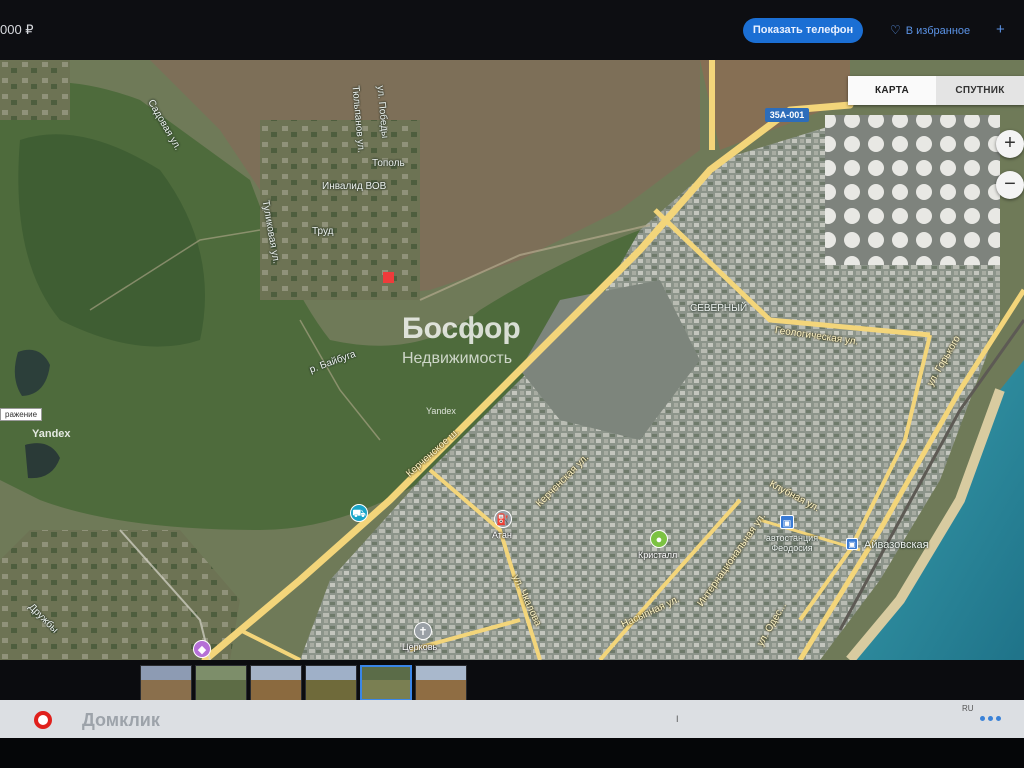 The width and height of the screenshot is (1024, 768). What do you see at coordinates (512, 753) in the screenshot?
I see `monitor-bezel` at bounding box center [512, 753].